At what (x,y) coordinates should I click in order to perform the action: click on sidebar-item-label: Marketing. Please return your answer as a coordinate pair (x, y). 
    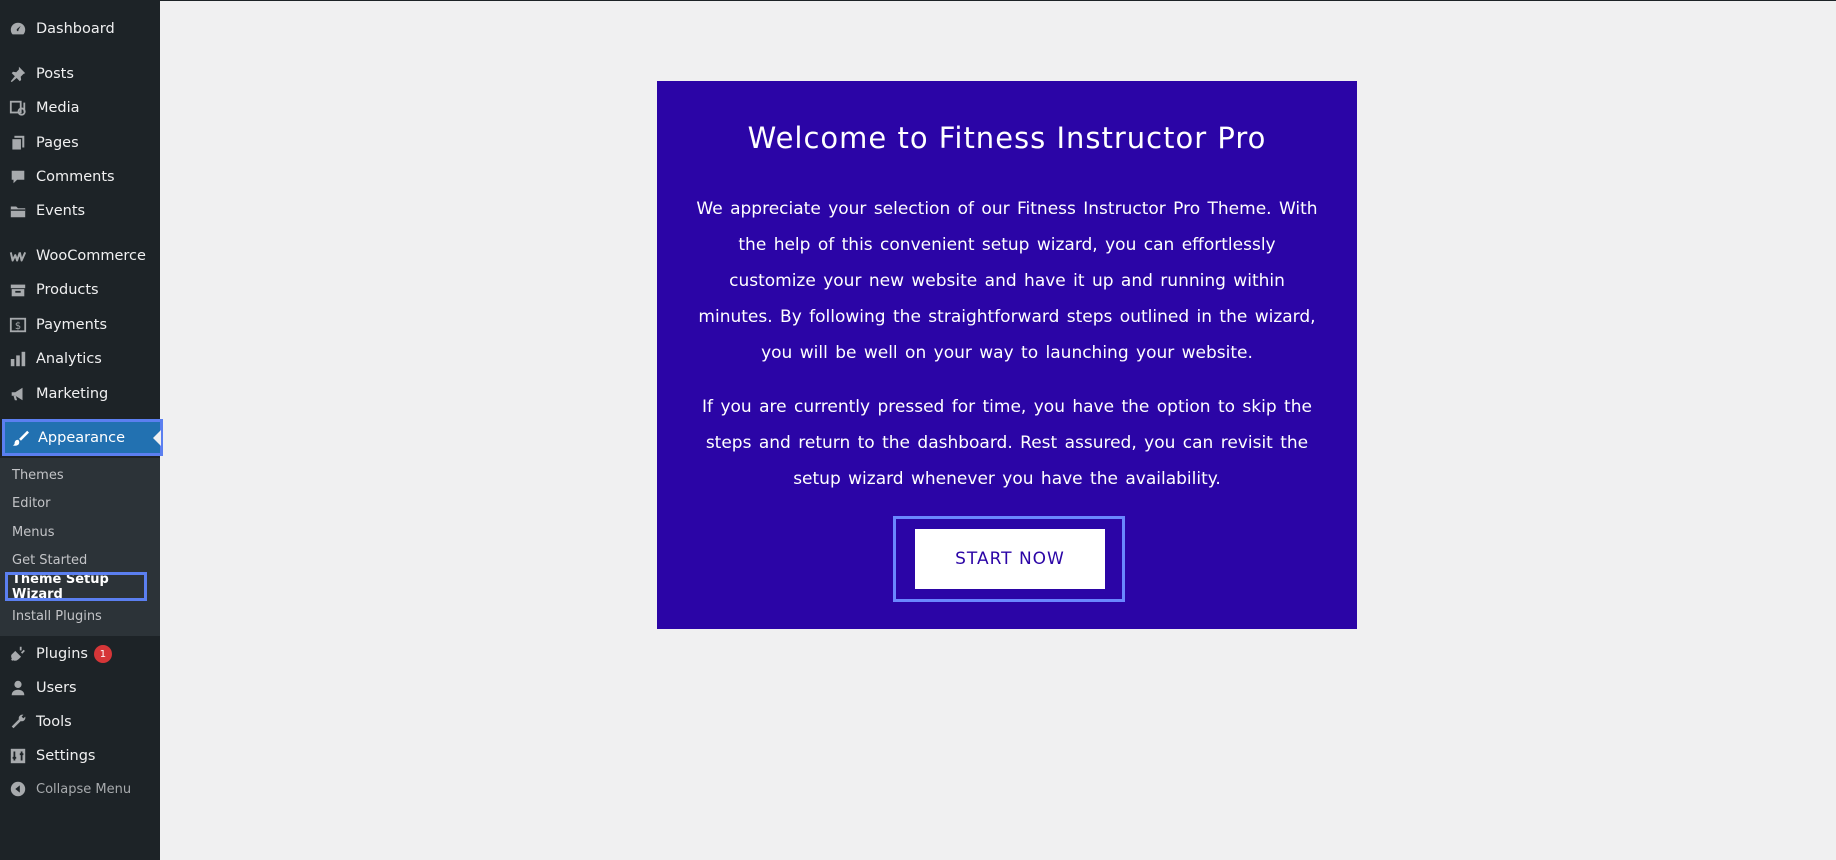
    Looking at the image, I should click on (72, 394).